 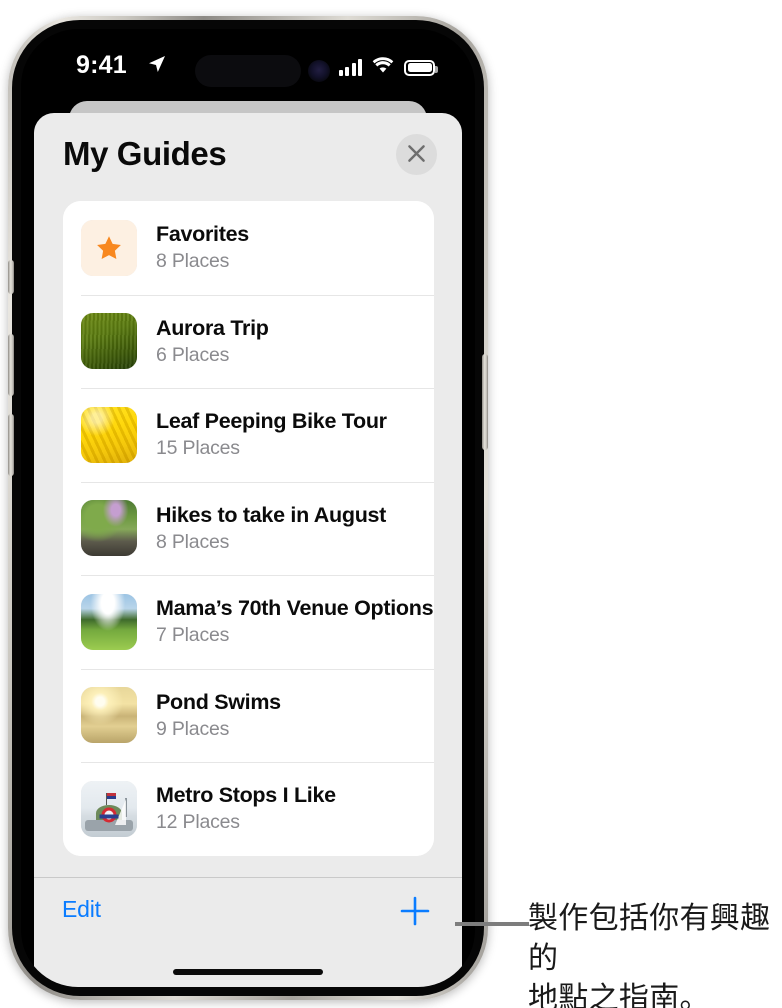 What do you see at coordinates (198, 448) in the screenshot?
I see `guide-place-count: 15 Places` at bounding box center [198, 448].